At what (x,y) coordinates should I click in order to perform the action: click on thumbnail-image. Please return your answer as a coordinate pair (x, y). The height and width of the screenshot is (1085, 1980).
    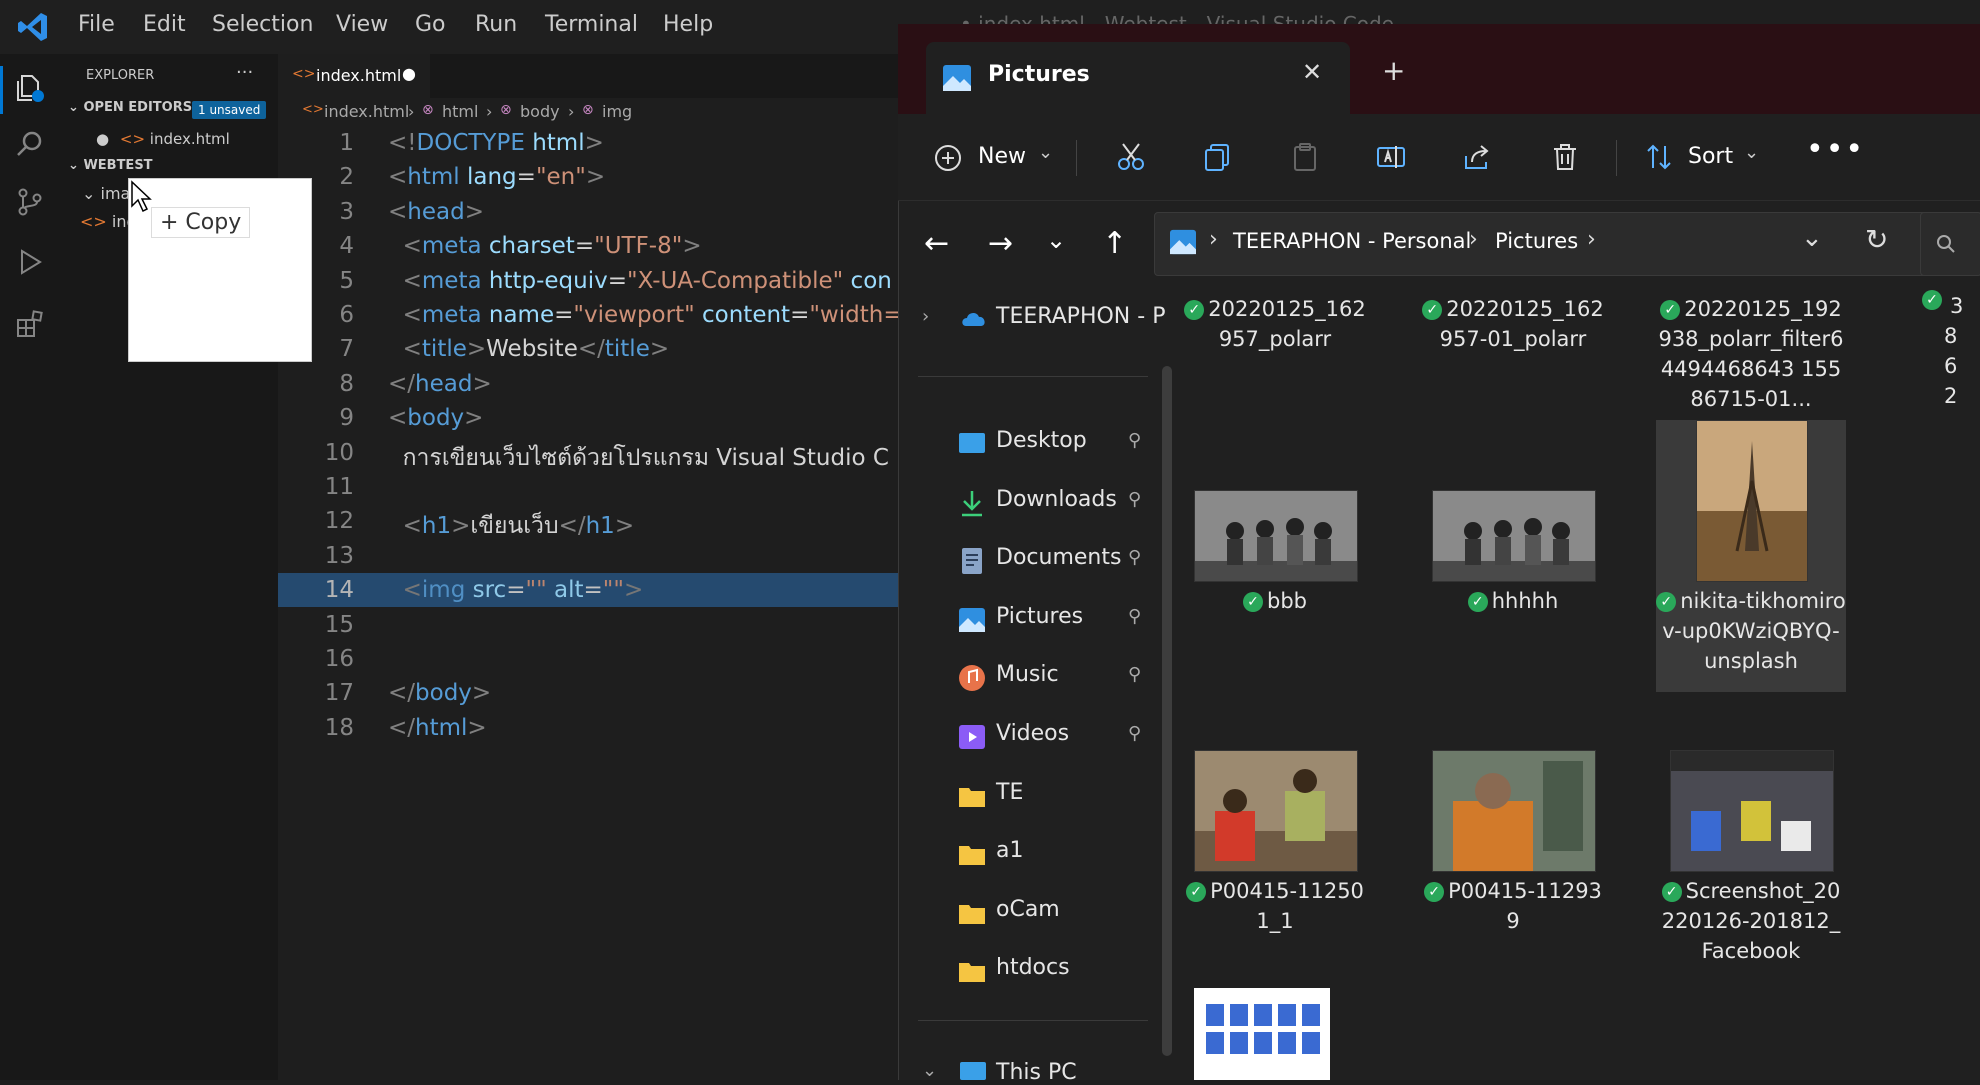
    Looking at the image, I should click on (1276, 811).